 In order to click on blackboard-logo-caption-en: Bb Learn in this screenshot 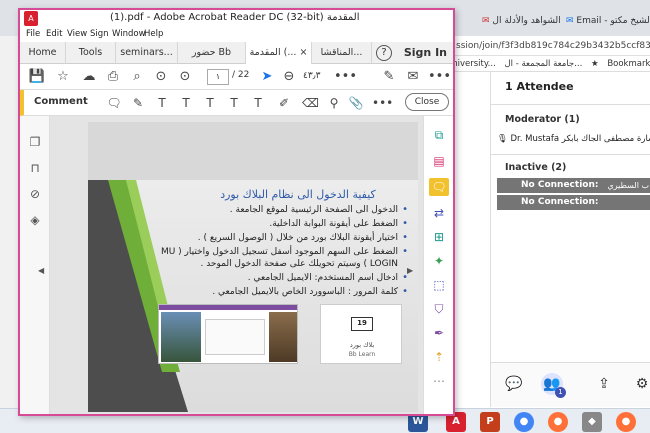, I will do `click(362, 354)`.